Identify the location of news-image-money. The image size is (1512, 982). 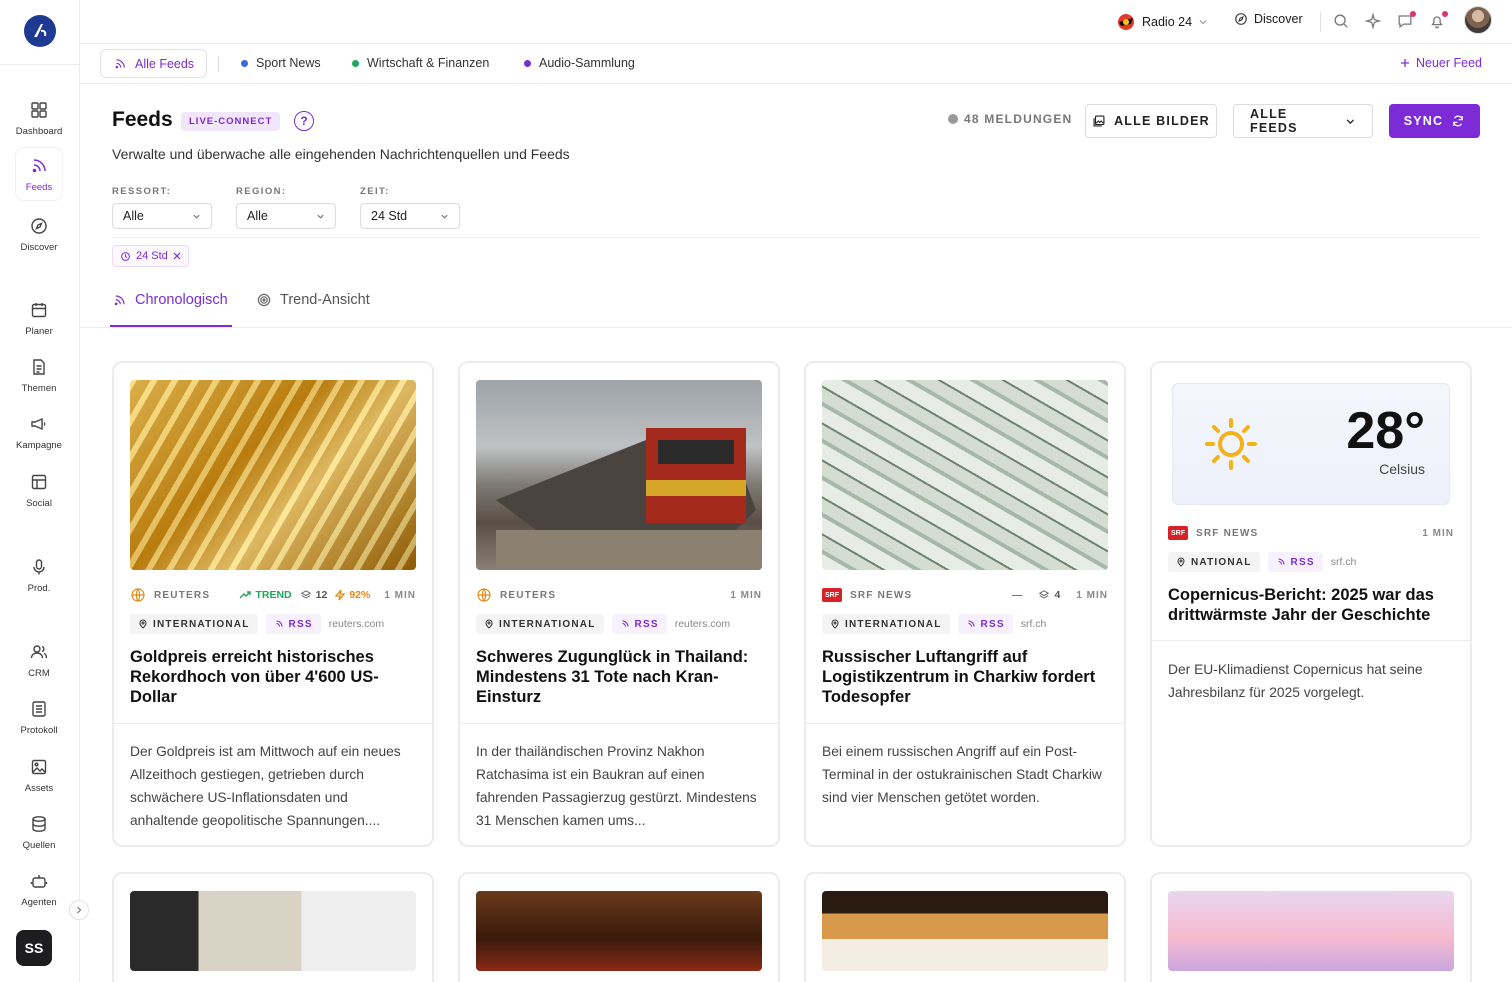
(965, 475).